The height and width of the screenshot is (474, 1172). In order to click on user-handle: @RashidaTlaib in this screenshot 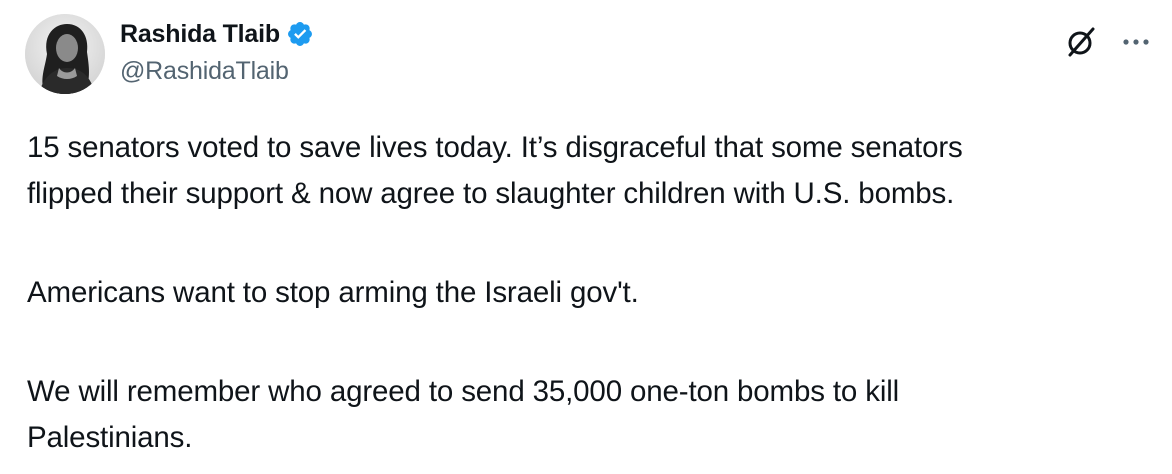, I will do `click(217, 71)`.